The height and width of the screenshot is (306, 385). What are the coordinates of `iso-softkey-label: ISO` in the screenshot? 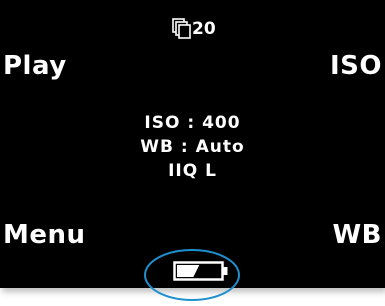 It's located at (356, 66).